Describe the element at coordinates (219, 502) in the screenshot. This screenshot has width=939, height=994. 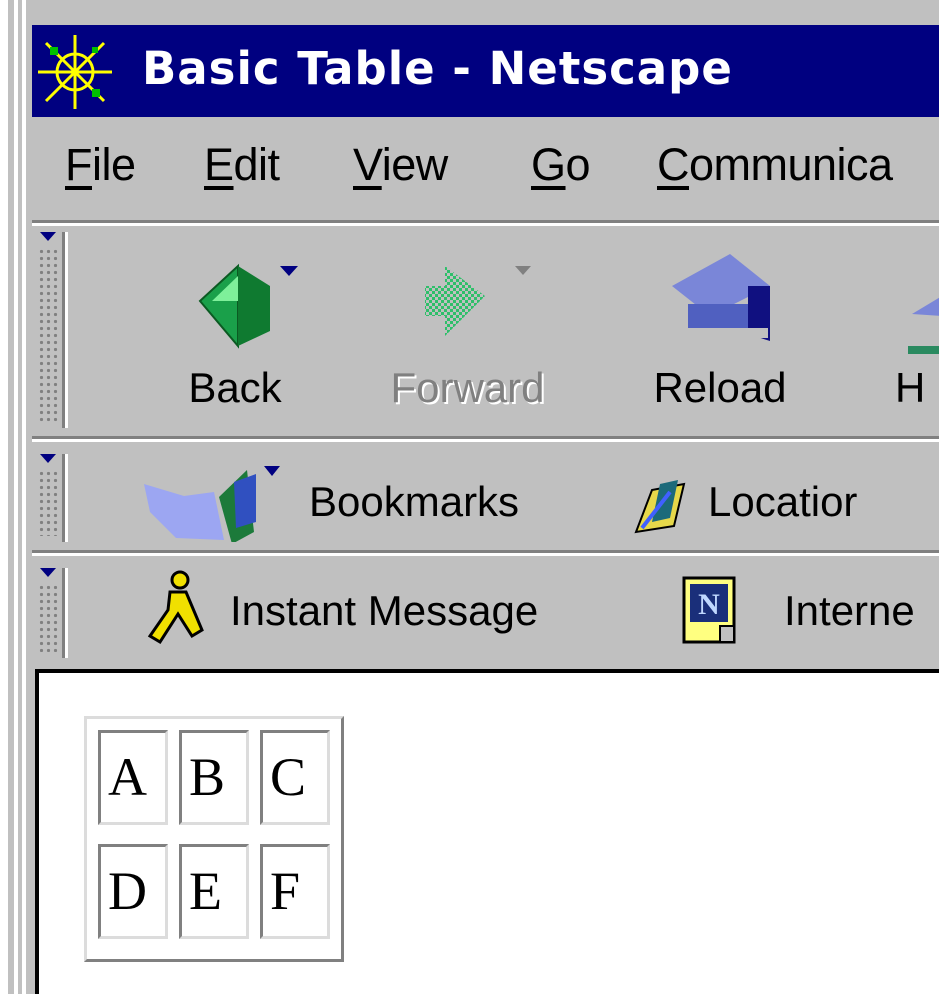
I see `bookmarks-icon` at that location.